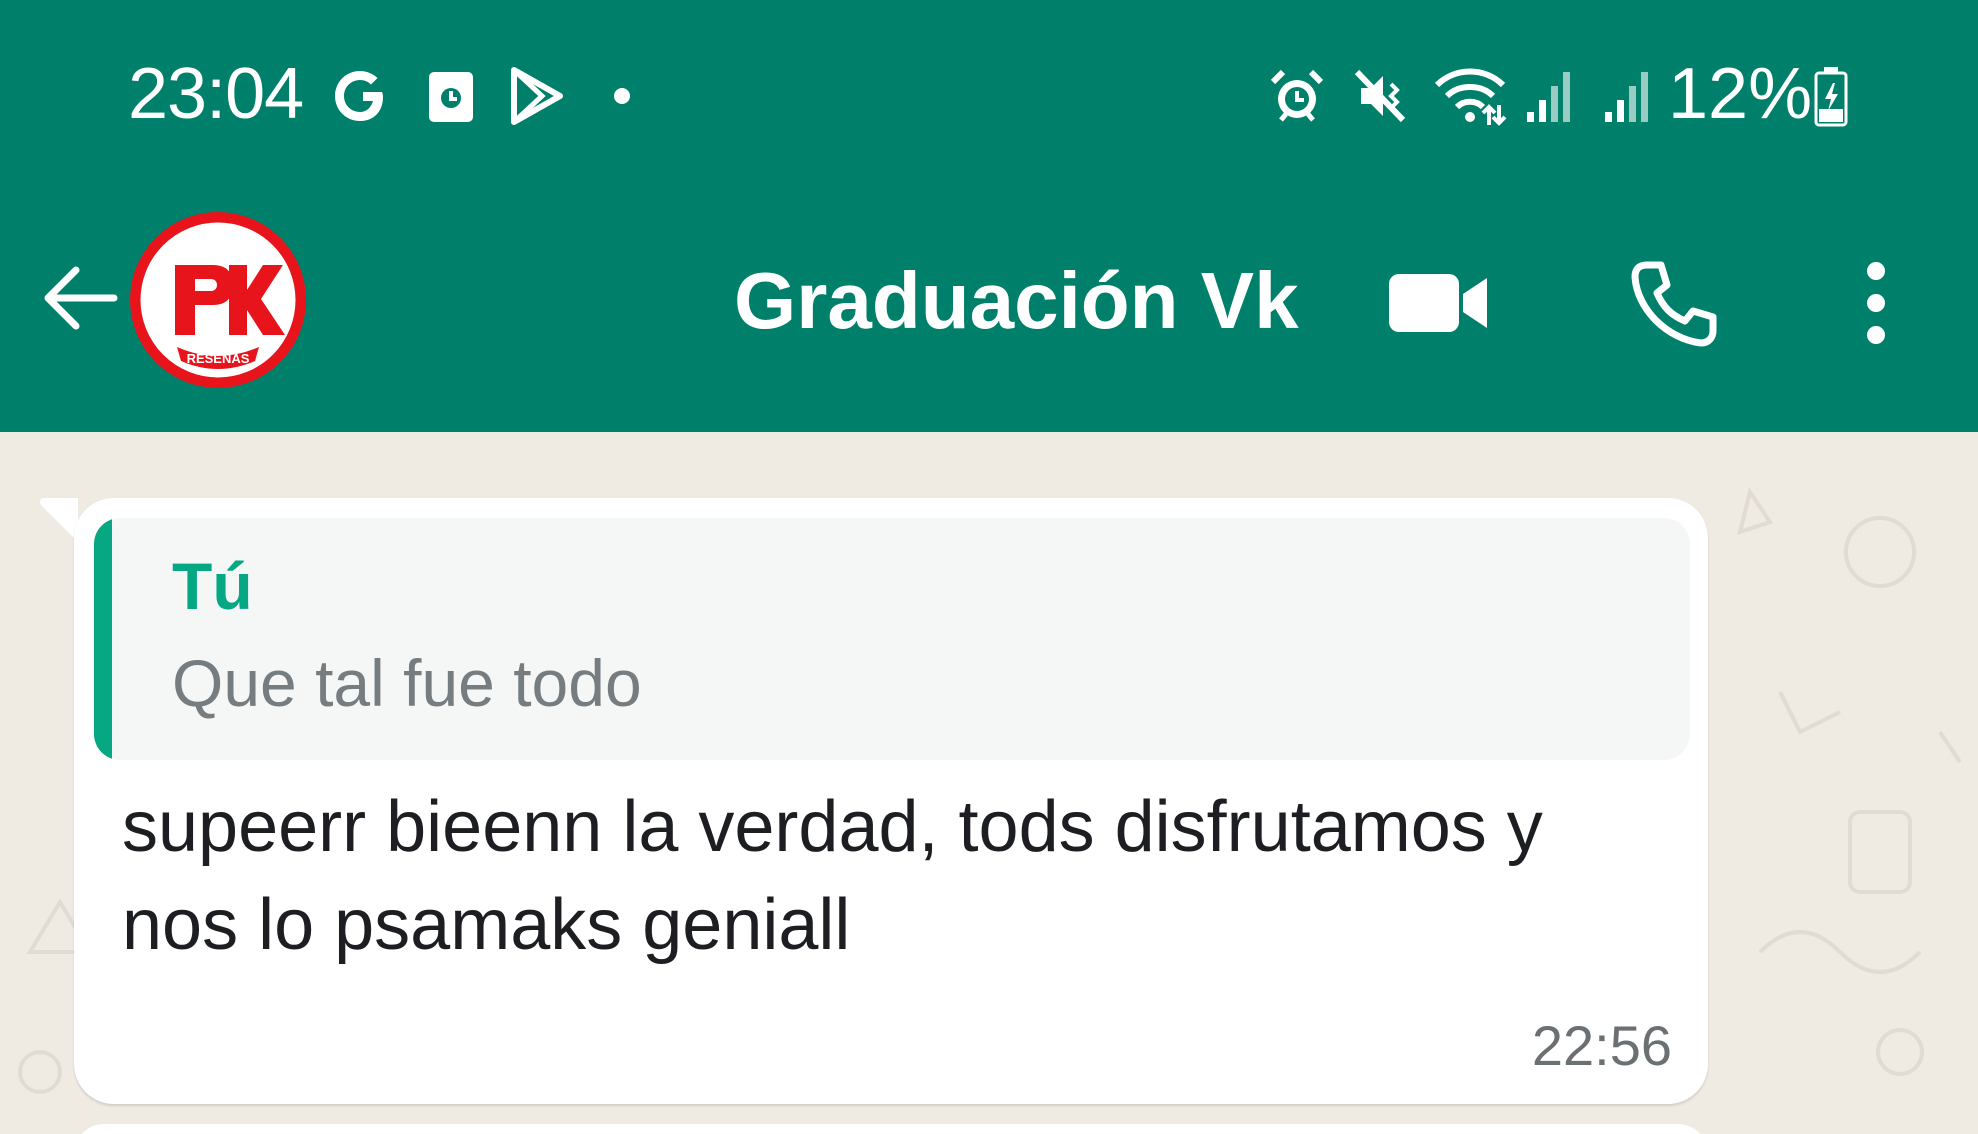  I want to click on more-options-button, so click(1876, 303).